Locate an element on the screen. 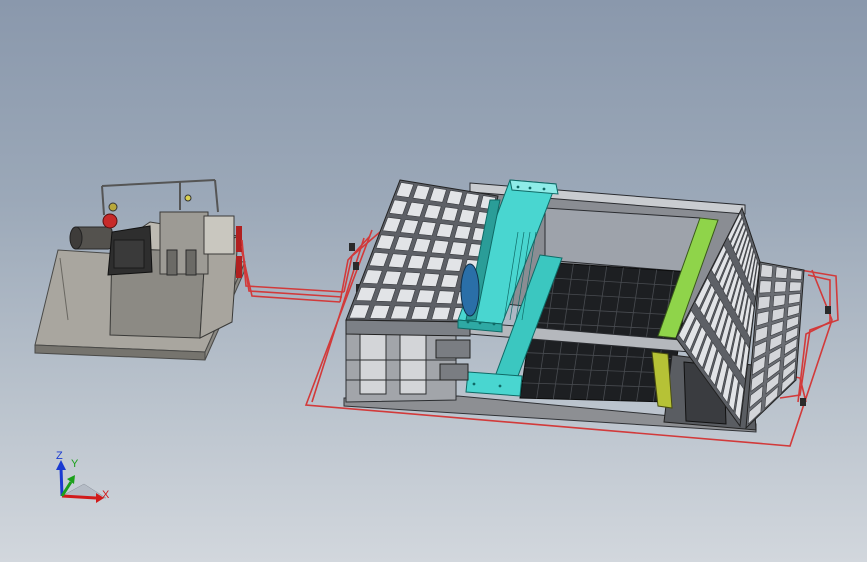  x-axis-label: X is located at coordinates (106, 495).